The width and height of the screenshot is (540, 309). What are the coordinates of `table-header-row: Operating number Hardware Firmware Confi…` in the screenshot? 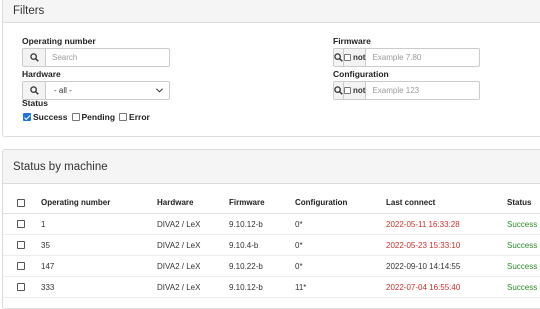 It's located at (271, 203).